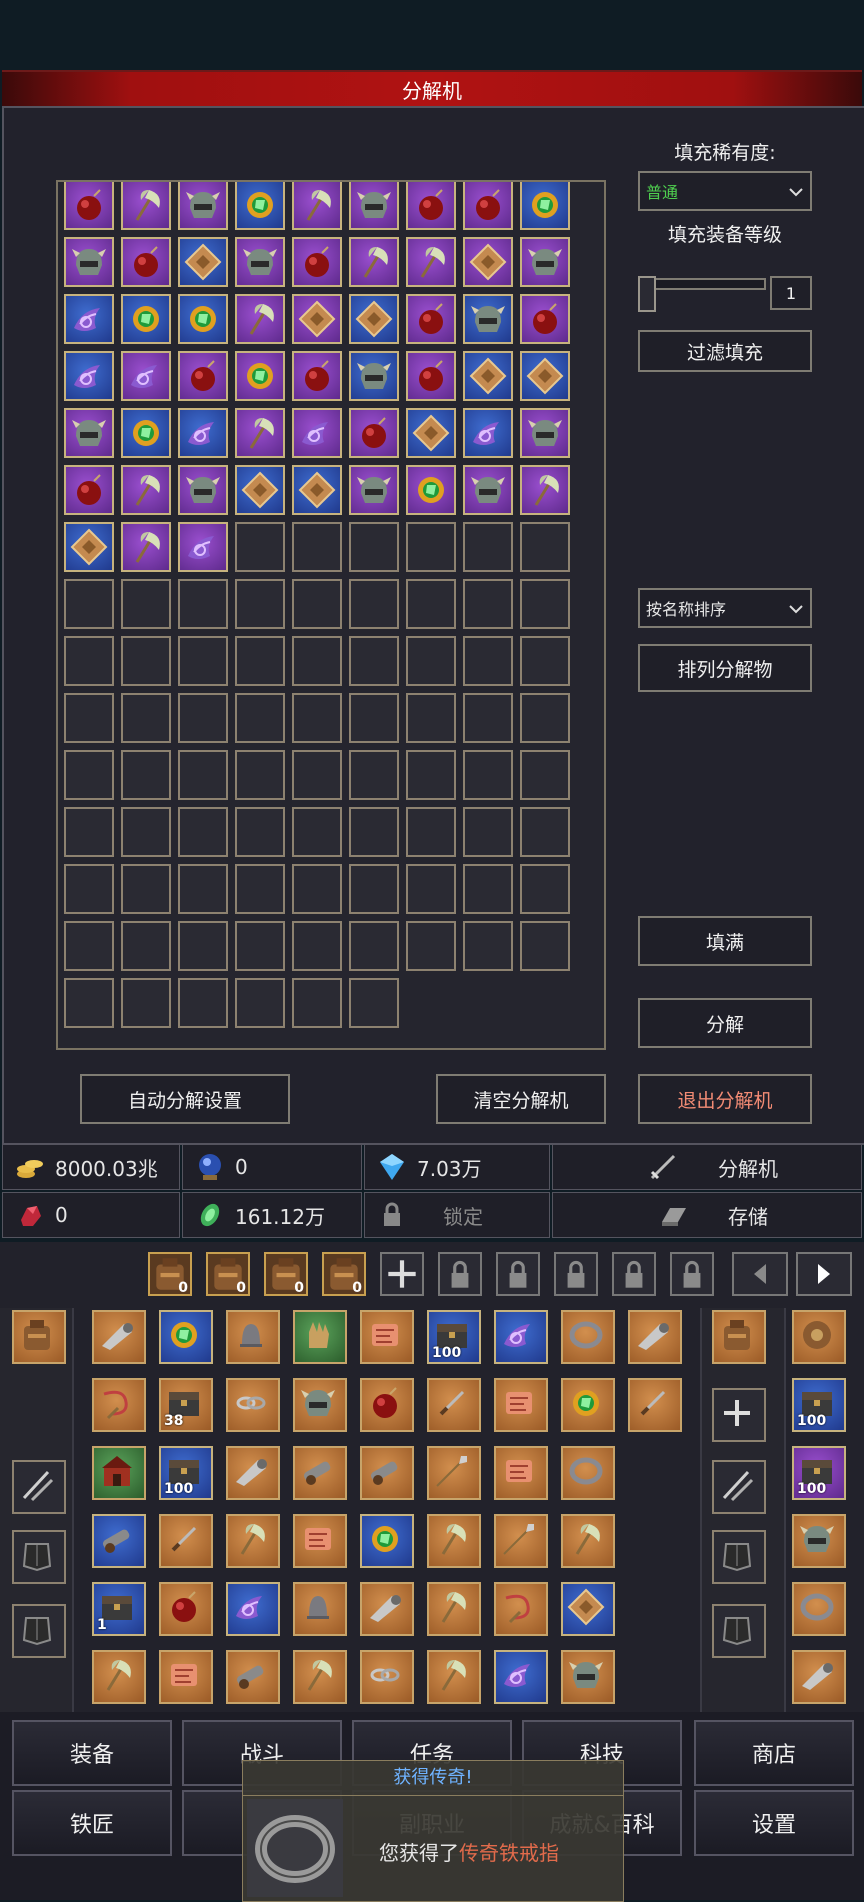  I want to click on sort-select: 按名称排序, so click(725, 608).